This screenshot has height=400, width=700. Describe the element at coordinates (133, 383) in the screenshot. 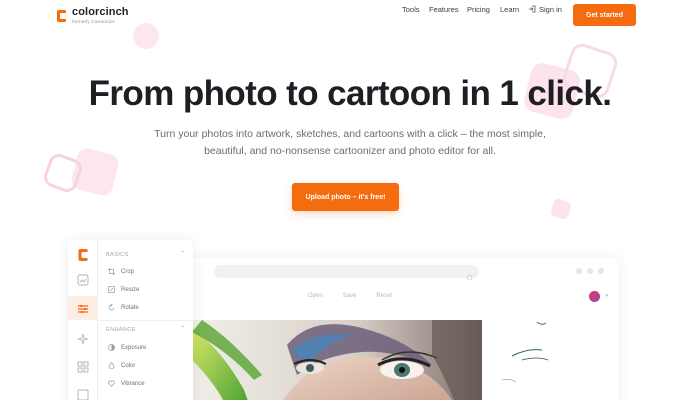

I see `tool-vibrance-label: Vibrance` at that location.